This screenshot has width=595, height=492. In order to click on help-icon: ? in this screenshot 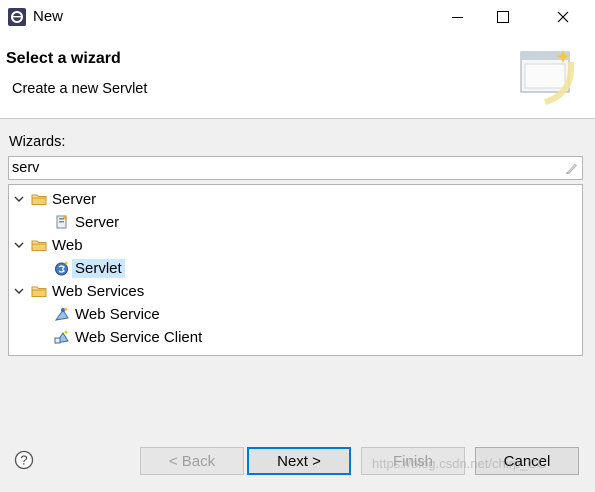, I will do `click(24, 460)`.